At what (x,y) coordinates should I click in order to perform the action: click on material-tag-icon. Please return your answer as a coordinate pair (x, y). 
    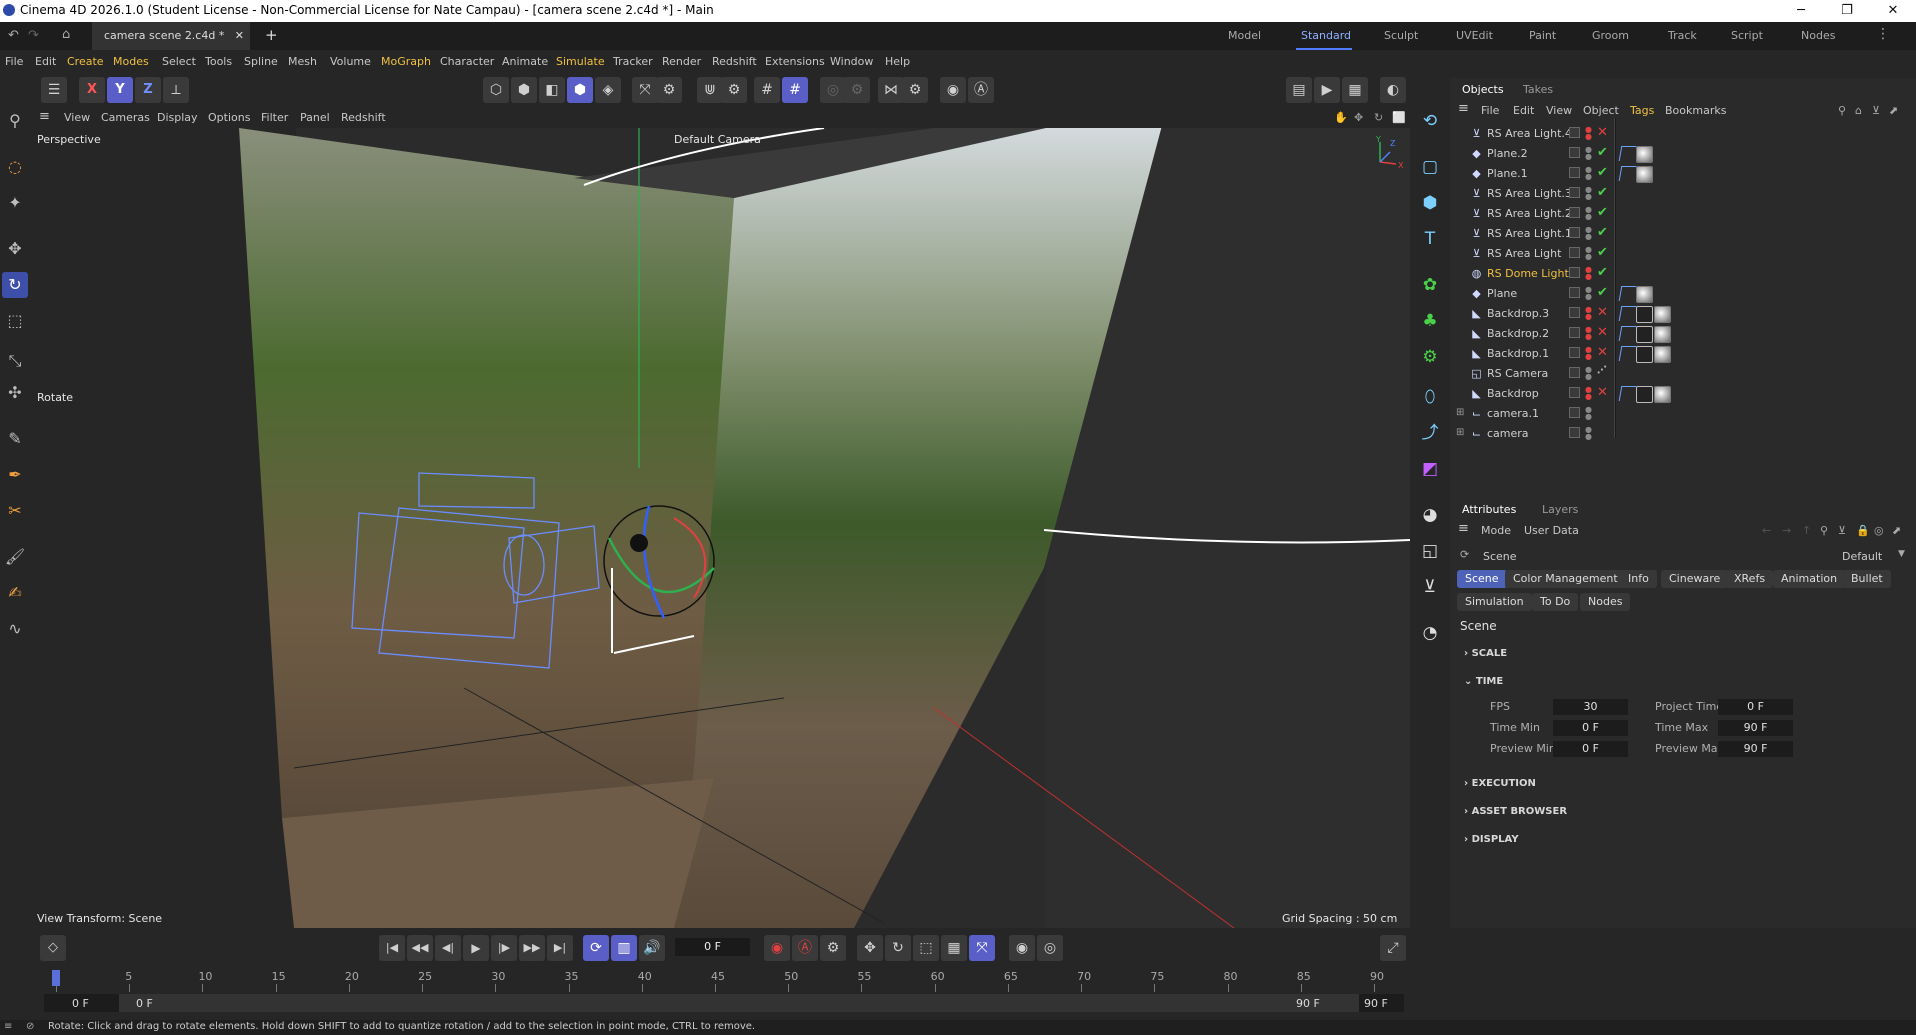
    Looking at the image, I should click on (1662, 314).